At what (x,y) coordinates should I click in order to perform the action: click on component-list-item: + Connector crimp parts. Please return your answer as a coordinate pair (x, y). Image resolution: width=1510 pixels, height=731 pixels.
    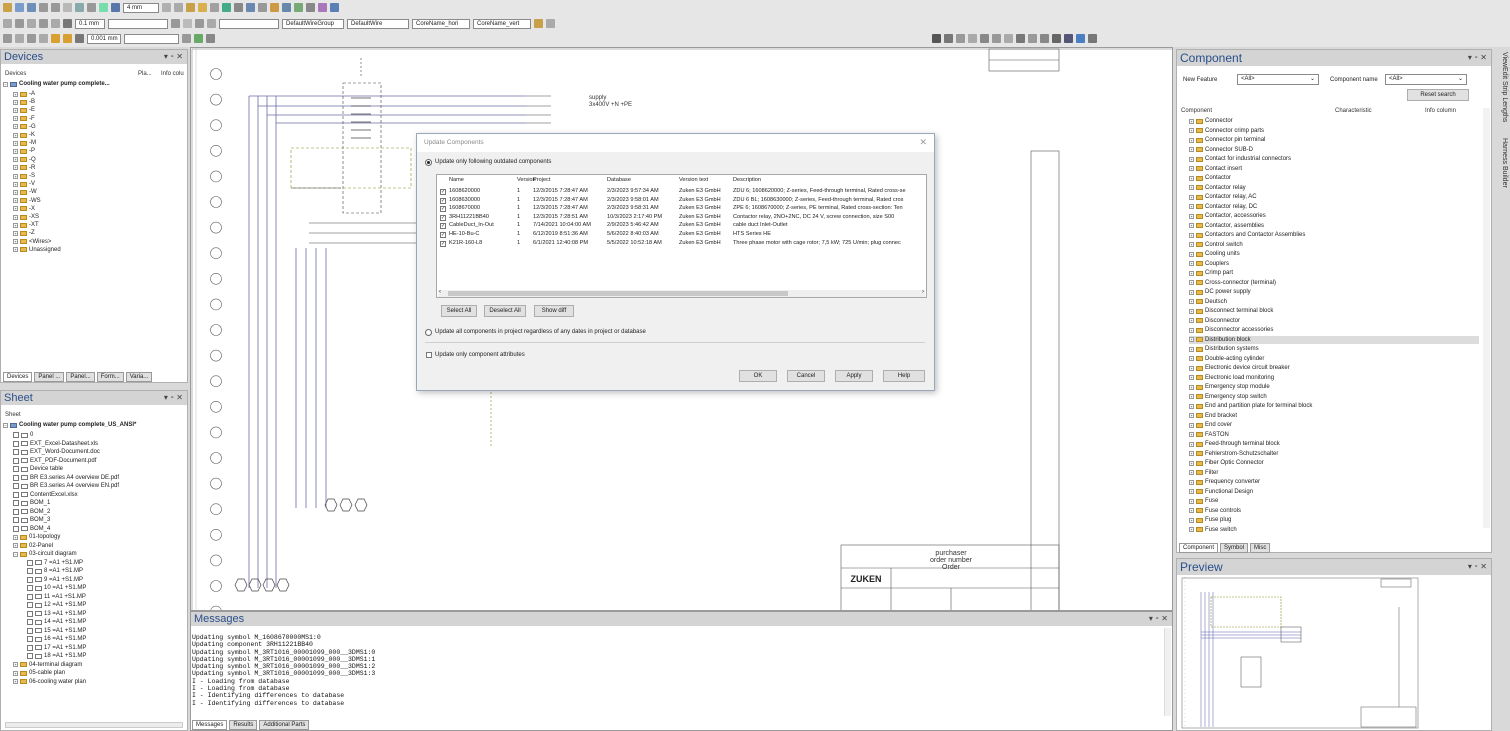
    Looking at the image, I should click on (1334, 131).